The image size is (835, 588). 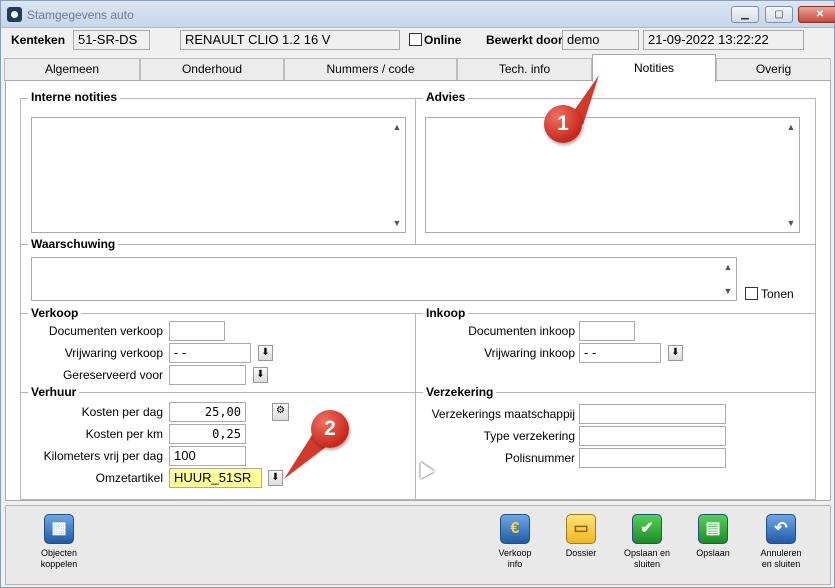 I want to click on kenteken-label: Kenteken, so click(x=38, y=40).